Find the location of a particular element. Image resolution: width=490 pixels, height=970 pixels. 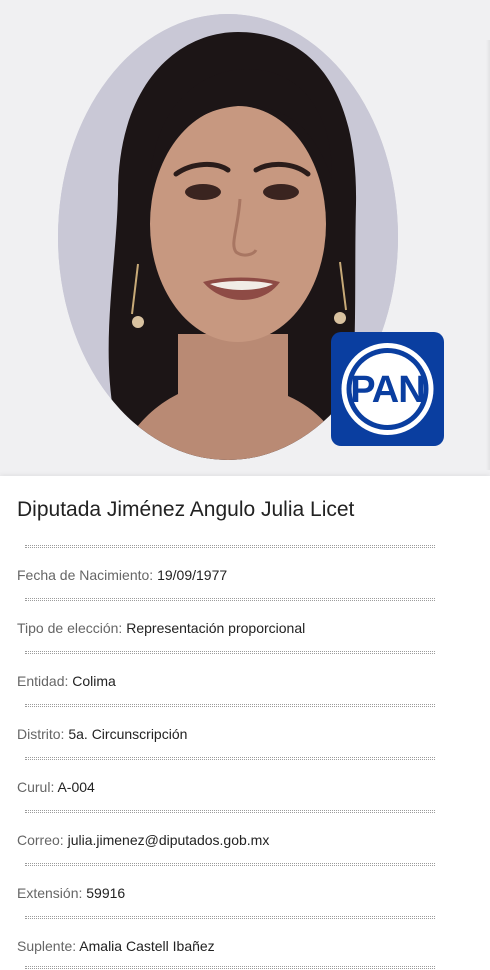

field-label: Suplente: is located at coordinates (48, 946).